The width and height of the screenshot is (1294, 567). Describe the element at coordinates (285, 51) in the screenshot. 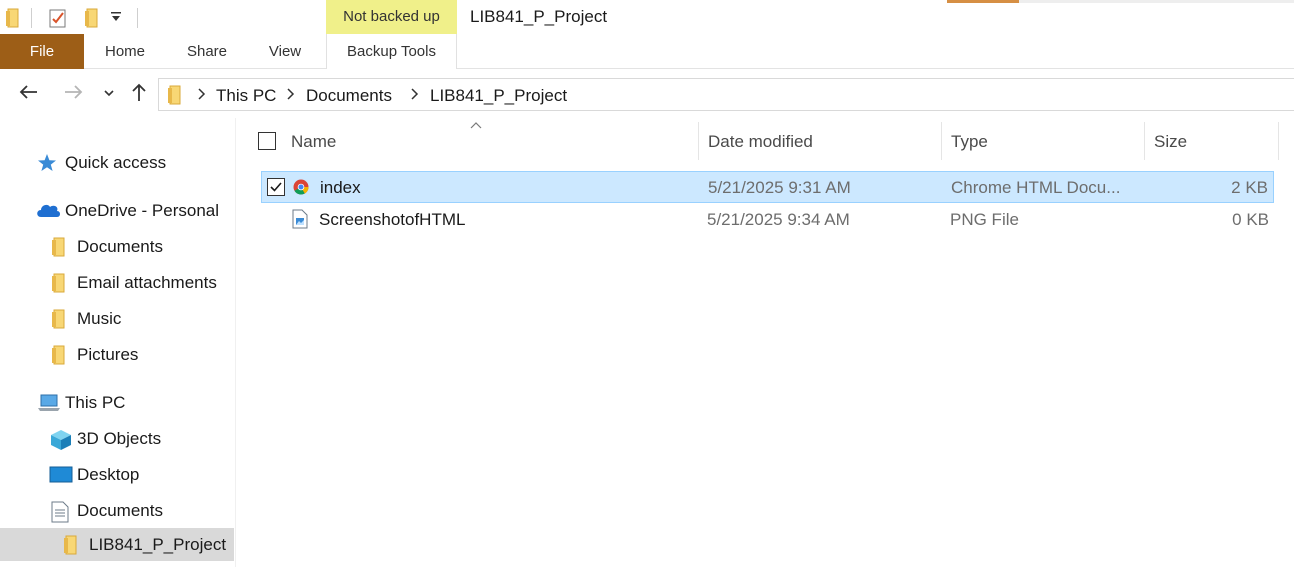

I see `tab-view: View` at that location.